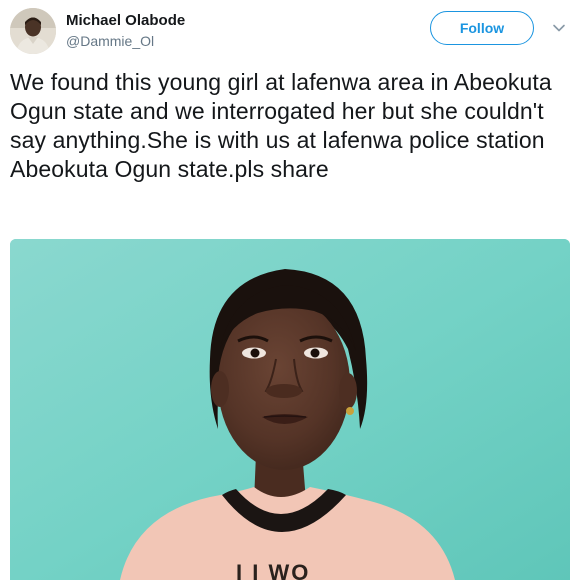 This screenshot has width=572, height=580. What do you see at coordinates (559, 28) in the screenshot?
I see `chevron-down-icon` at bounding box center [559, 28].